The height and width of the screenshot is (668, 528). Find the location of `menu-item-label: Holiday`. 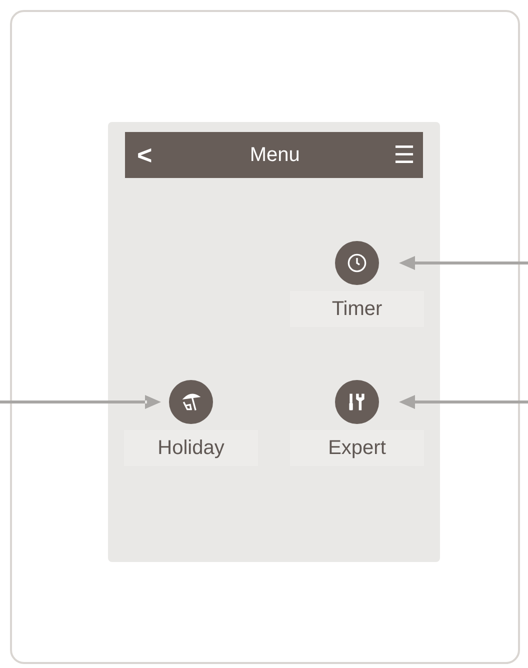

menu-item-label: Holiday is located at coordinates (191, 448).